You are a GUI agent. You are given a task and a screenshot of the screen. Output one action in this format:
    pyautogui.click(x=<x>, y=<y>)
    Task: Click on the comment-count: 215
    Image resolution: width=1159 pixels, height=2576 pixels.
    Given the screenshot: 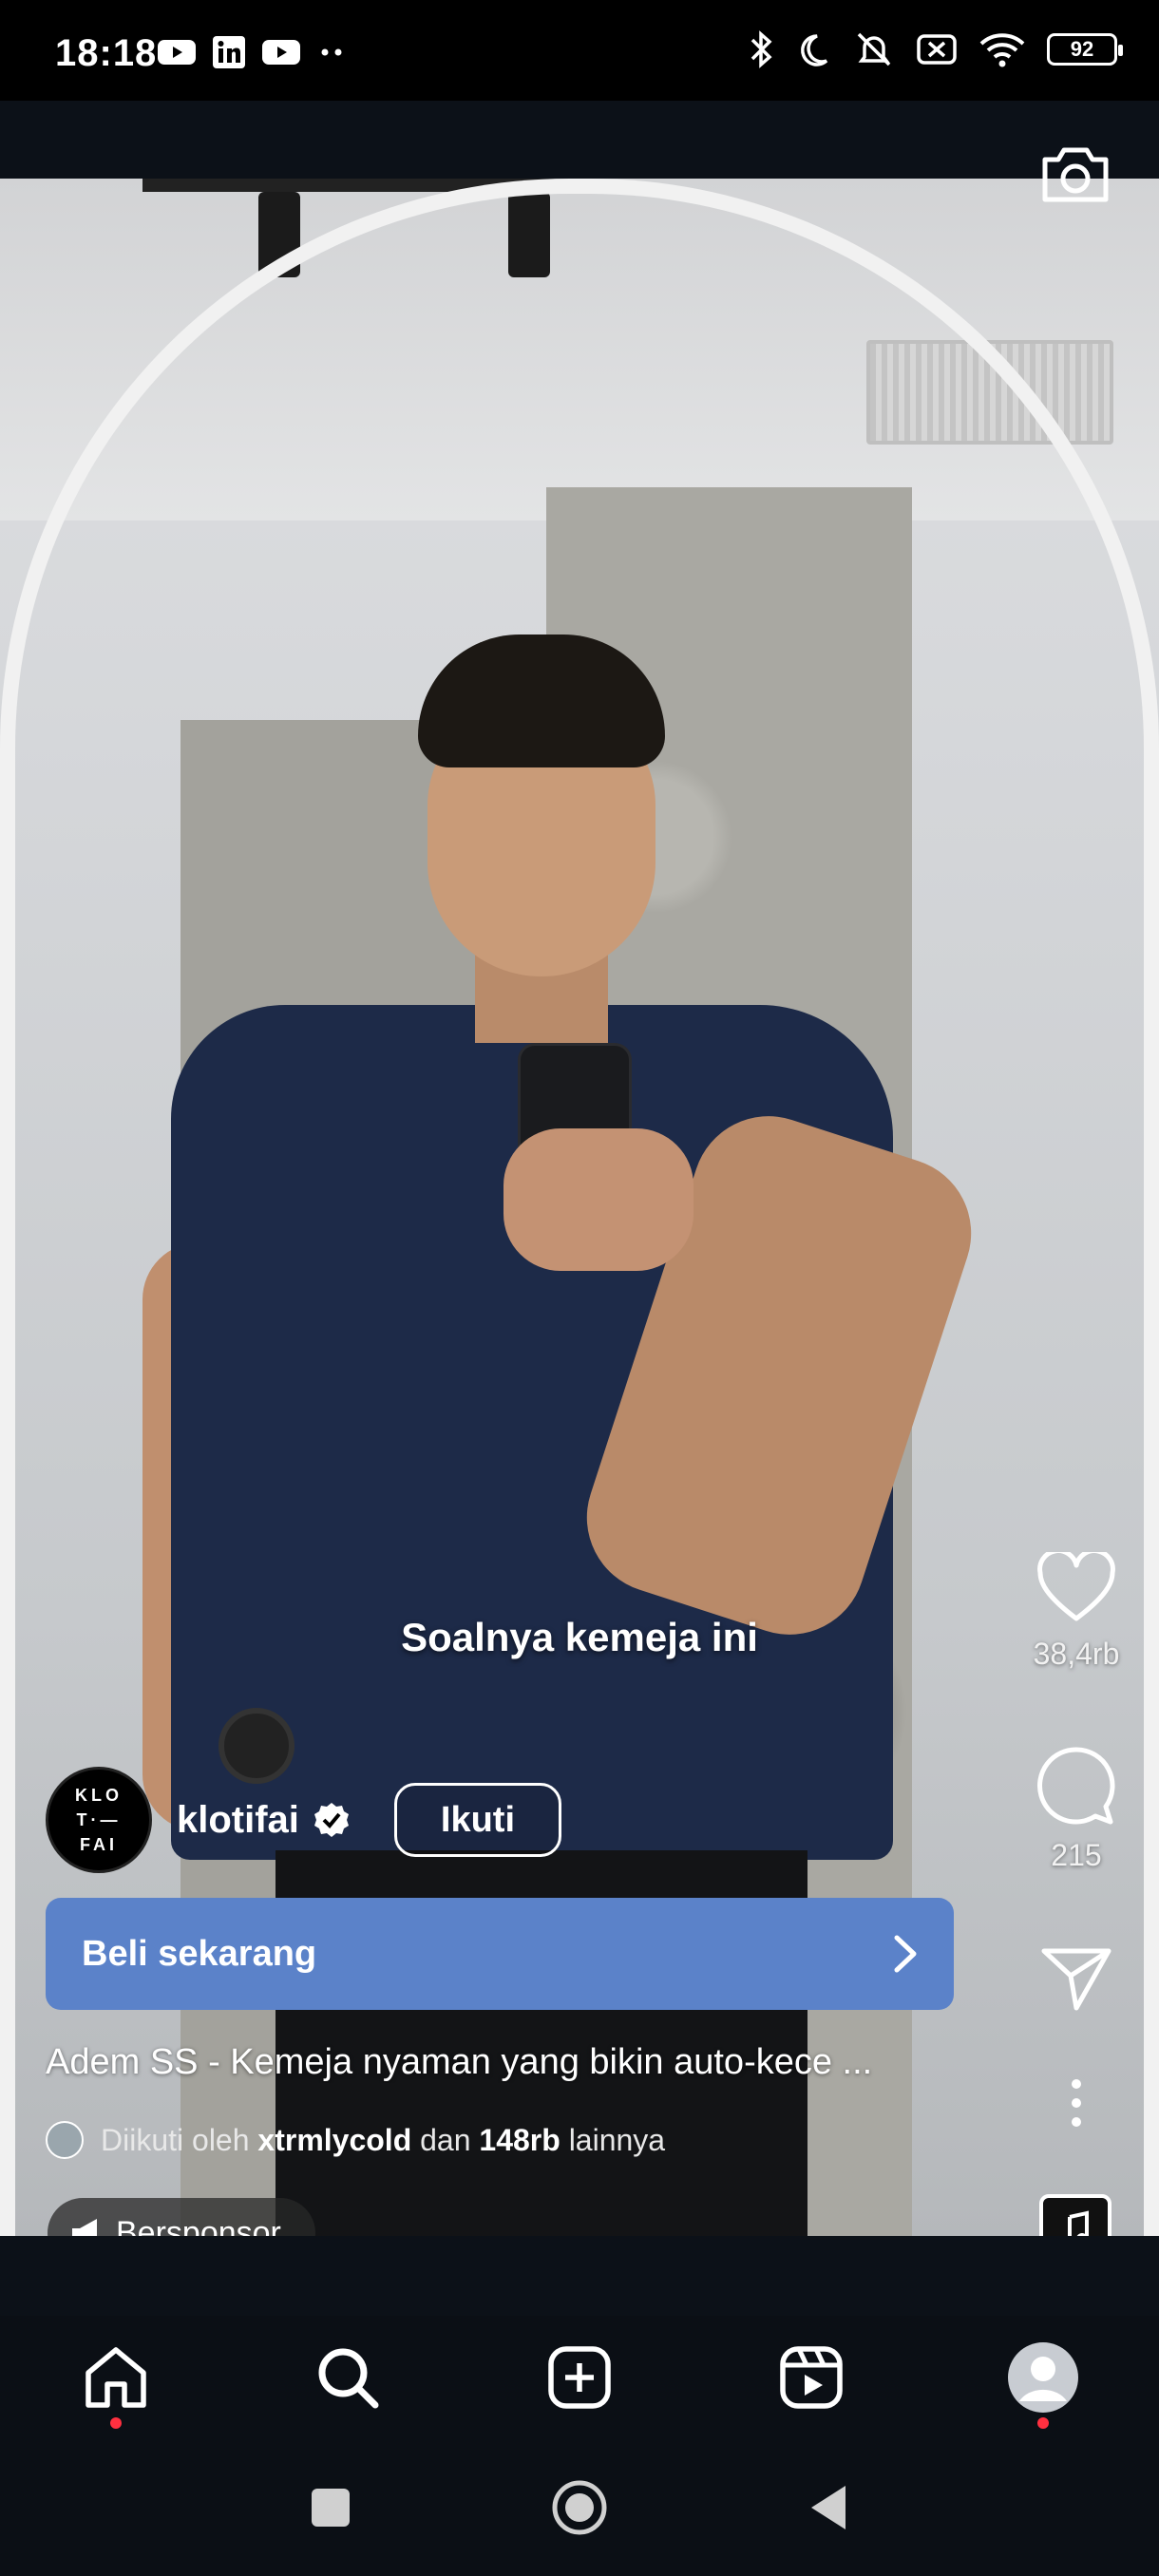 What is the action you would take?
    pyautogui.click(x=1076, y=1855)
    